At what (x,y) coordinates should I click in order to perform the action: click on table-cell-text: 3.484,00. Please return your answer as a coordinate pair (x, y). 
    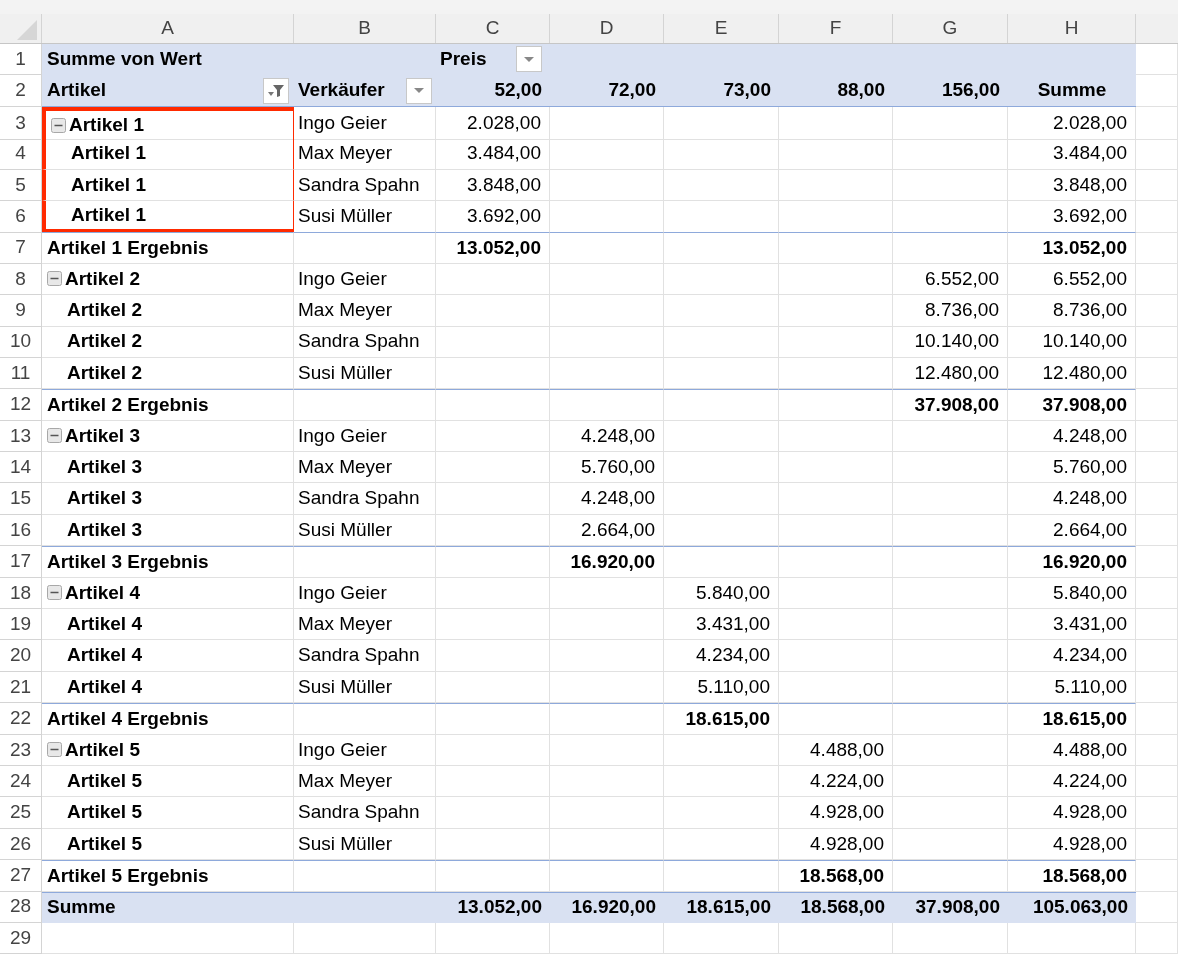
    Looking at the image, I should click on (1090, 153).